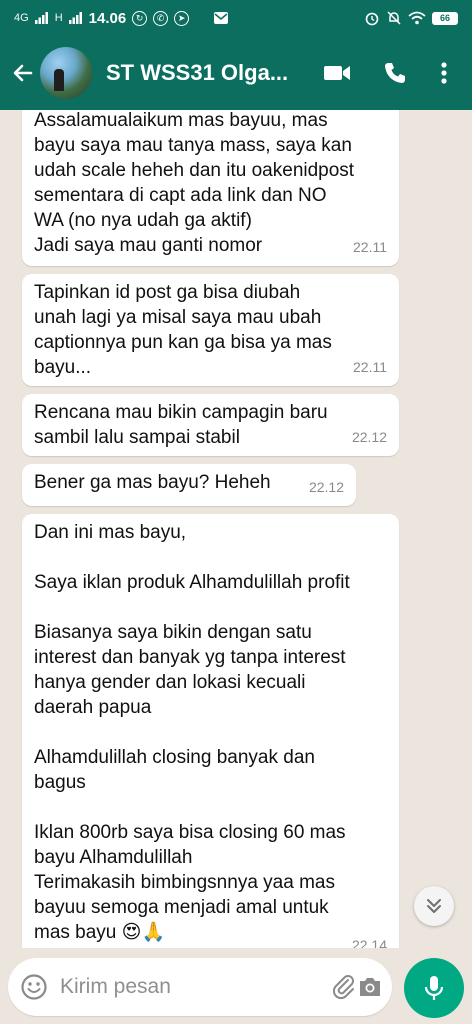  What do you see at coordinates (369, 942) in the screenshot?
I see `message-time: 22.14` at bounding box center [369, 942].